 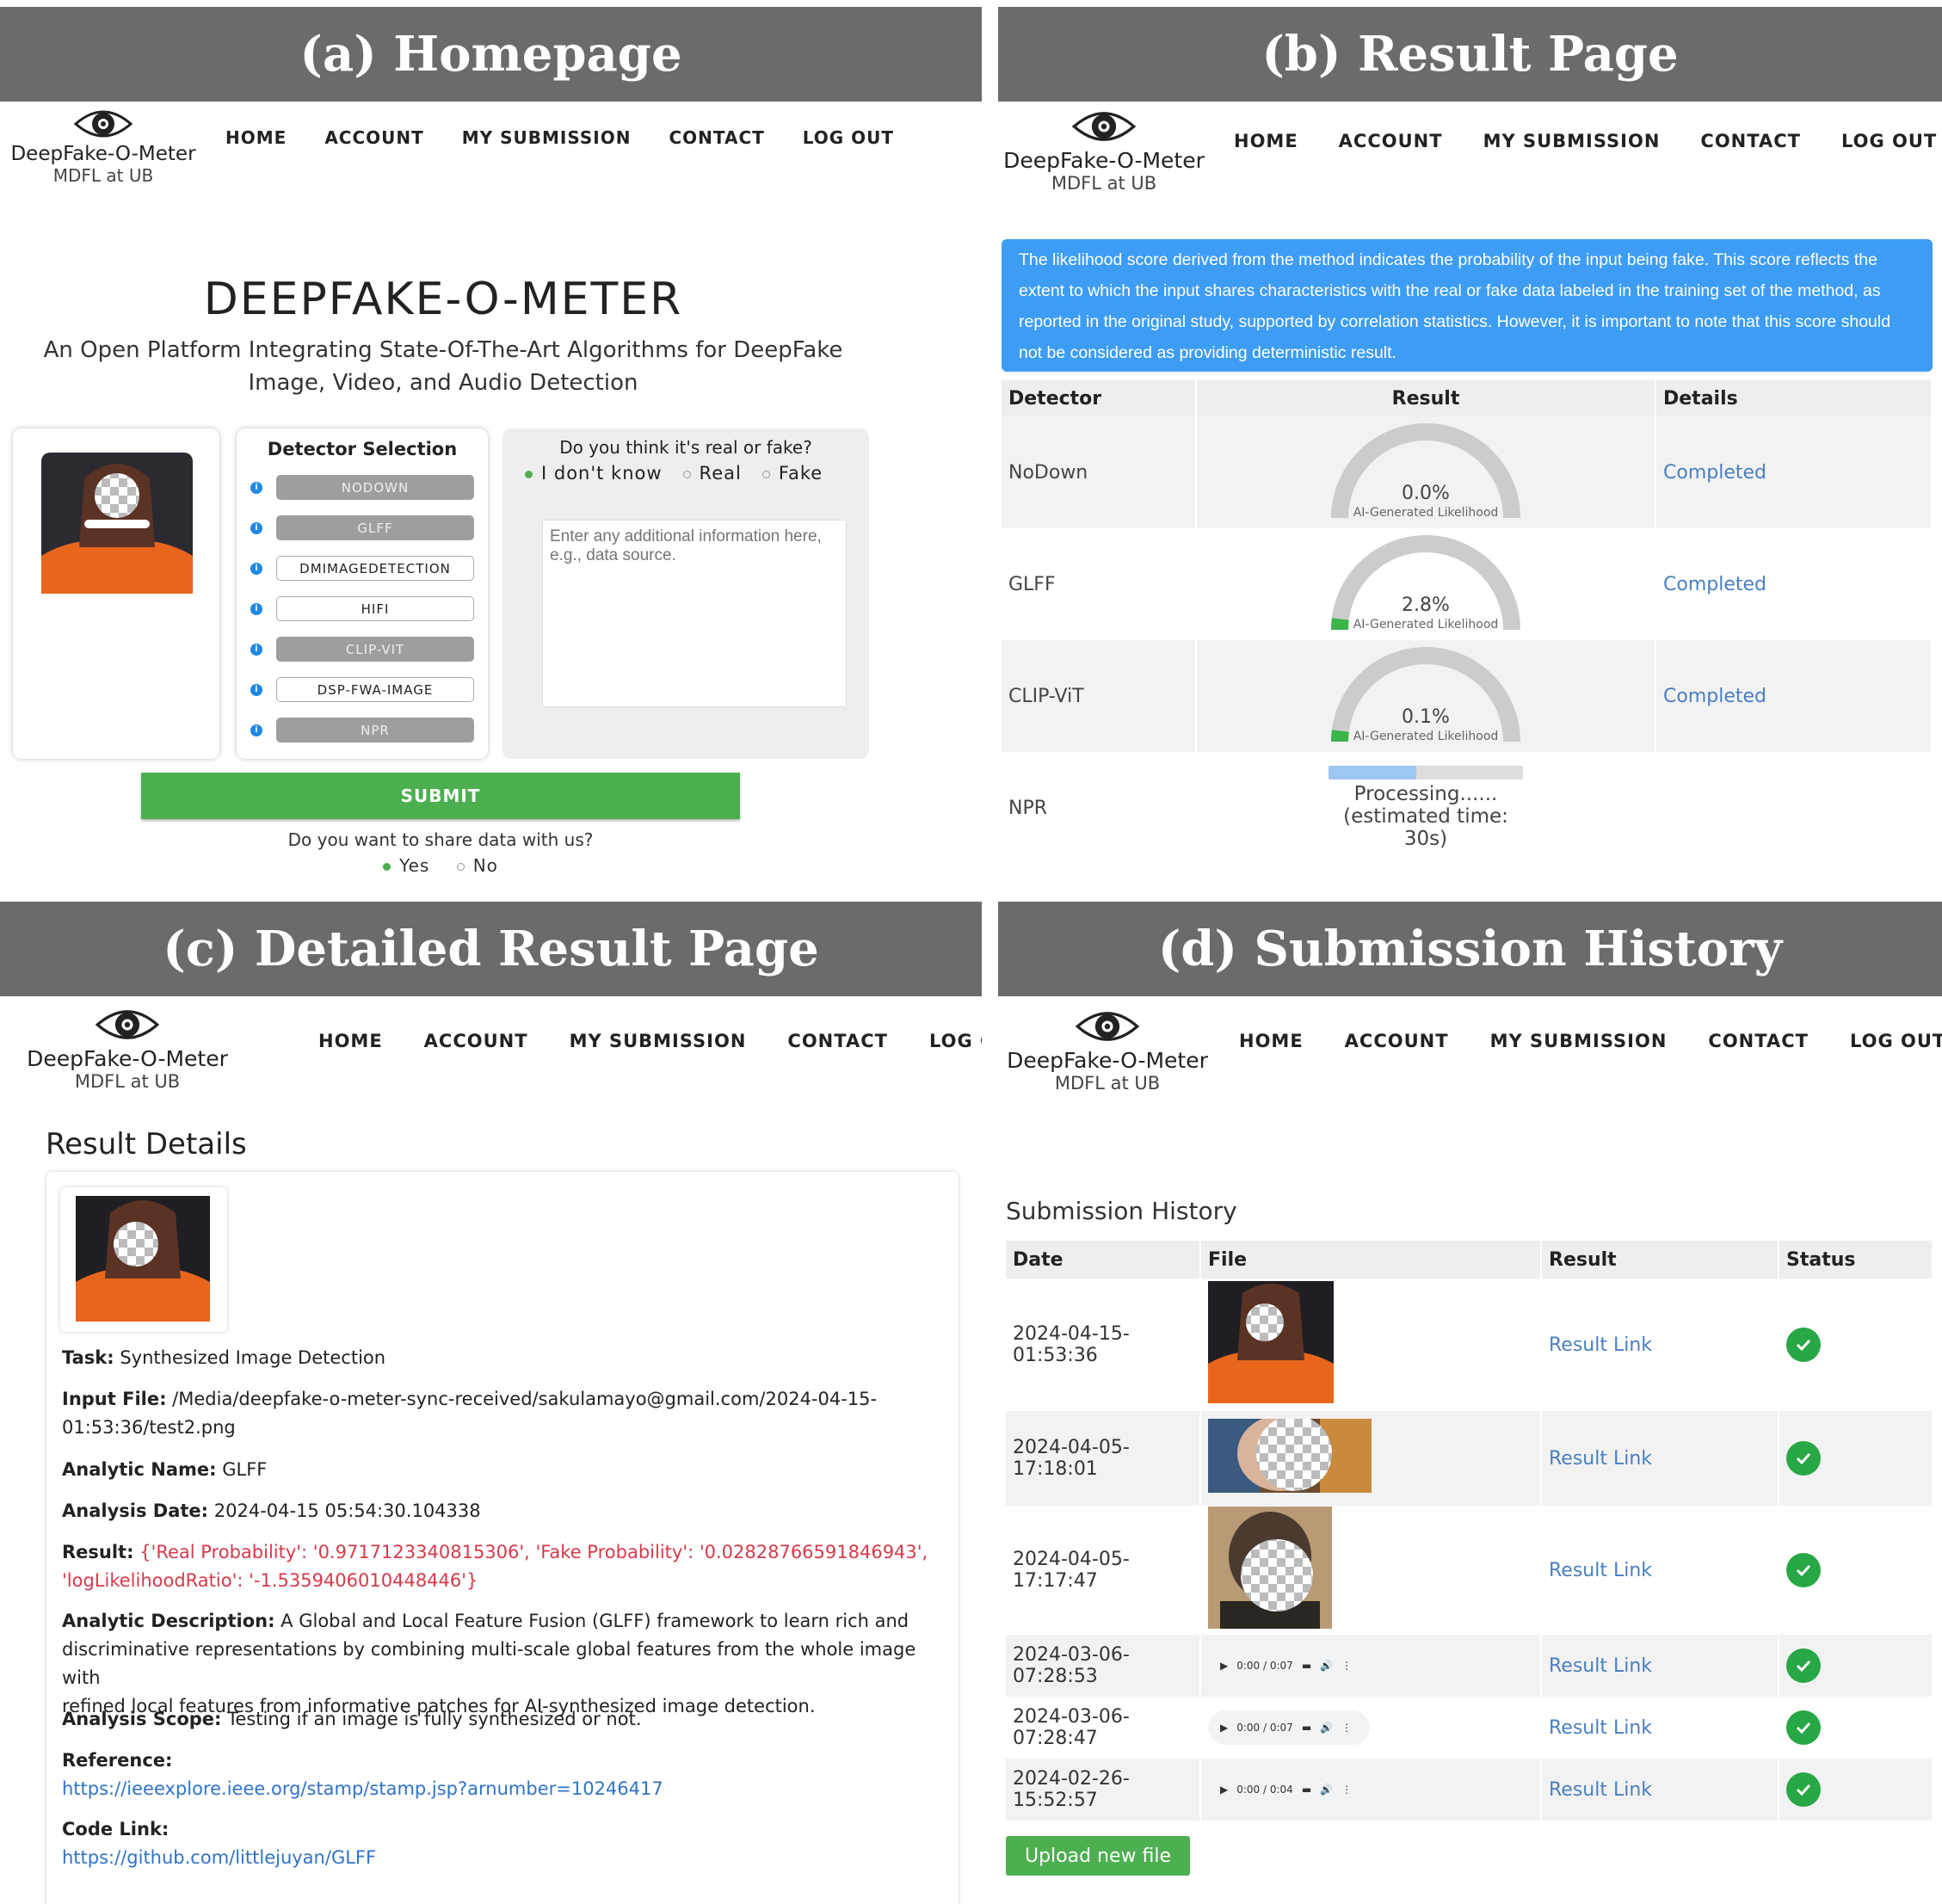 What do you see at coordinates (116, 593) in the screenshot?
I see `upload-preview-card` at bounding box center [116, 593].